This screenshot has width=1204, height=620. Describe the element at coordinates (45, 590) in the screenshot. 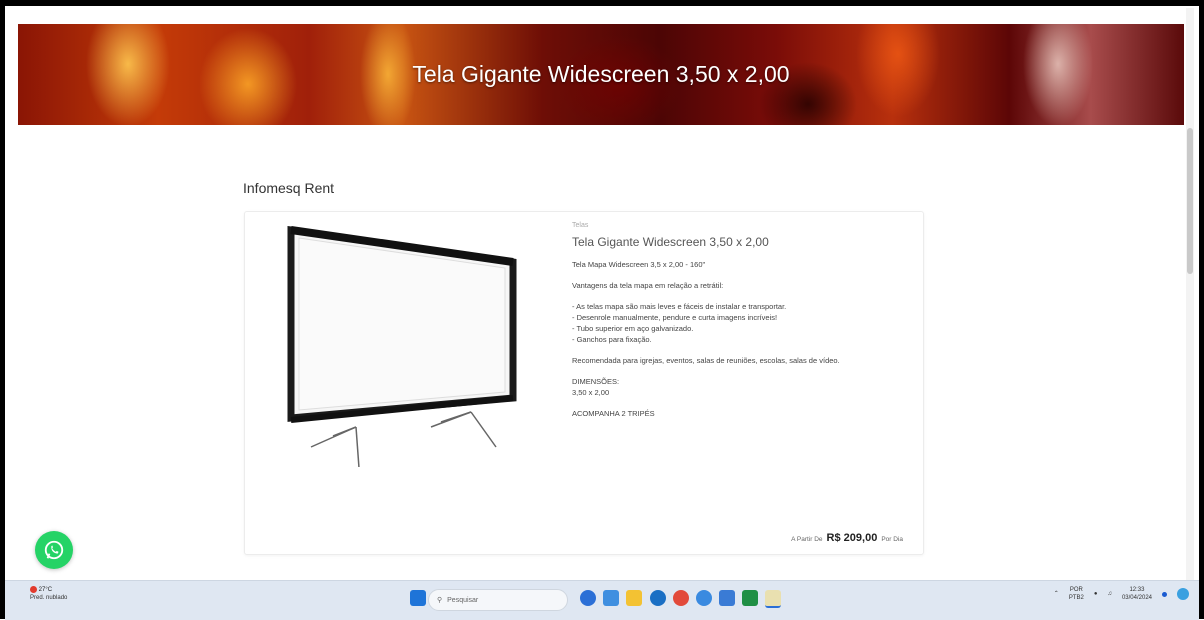

I see `weather-temp: 27°C` at that location.